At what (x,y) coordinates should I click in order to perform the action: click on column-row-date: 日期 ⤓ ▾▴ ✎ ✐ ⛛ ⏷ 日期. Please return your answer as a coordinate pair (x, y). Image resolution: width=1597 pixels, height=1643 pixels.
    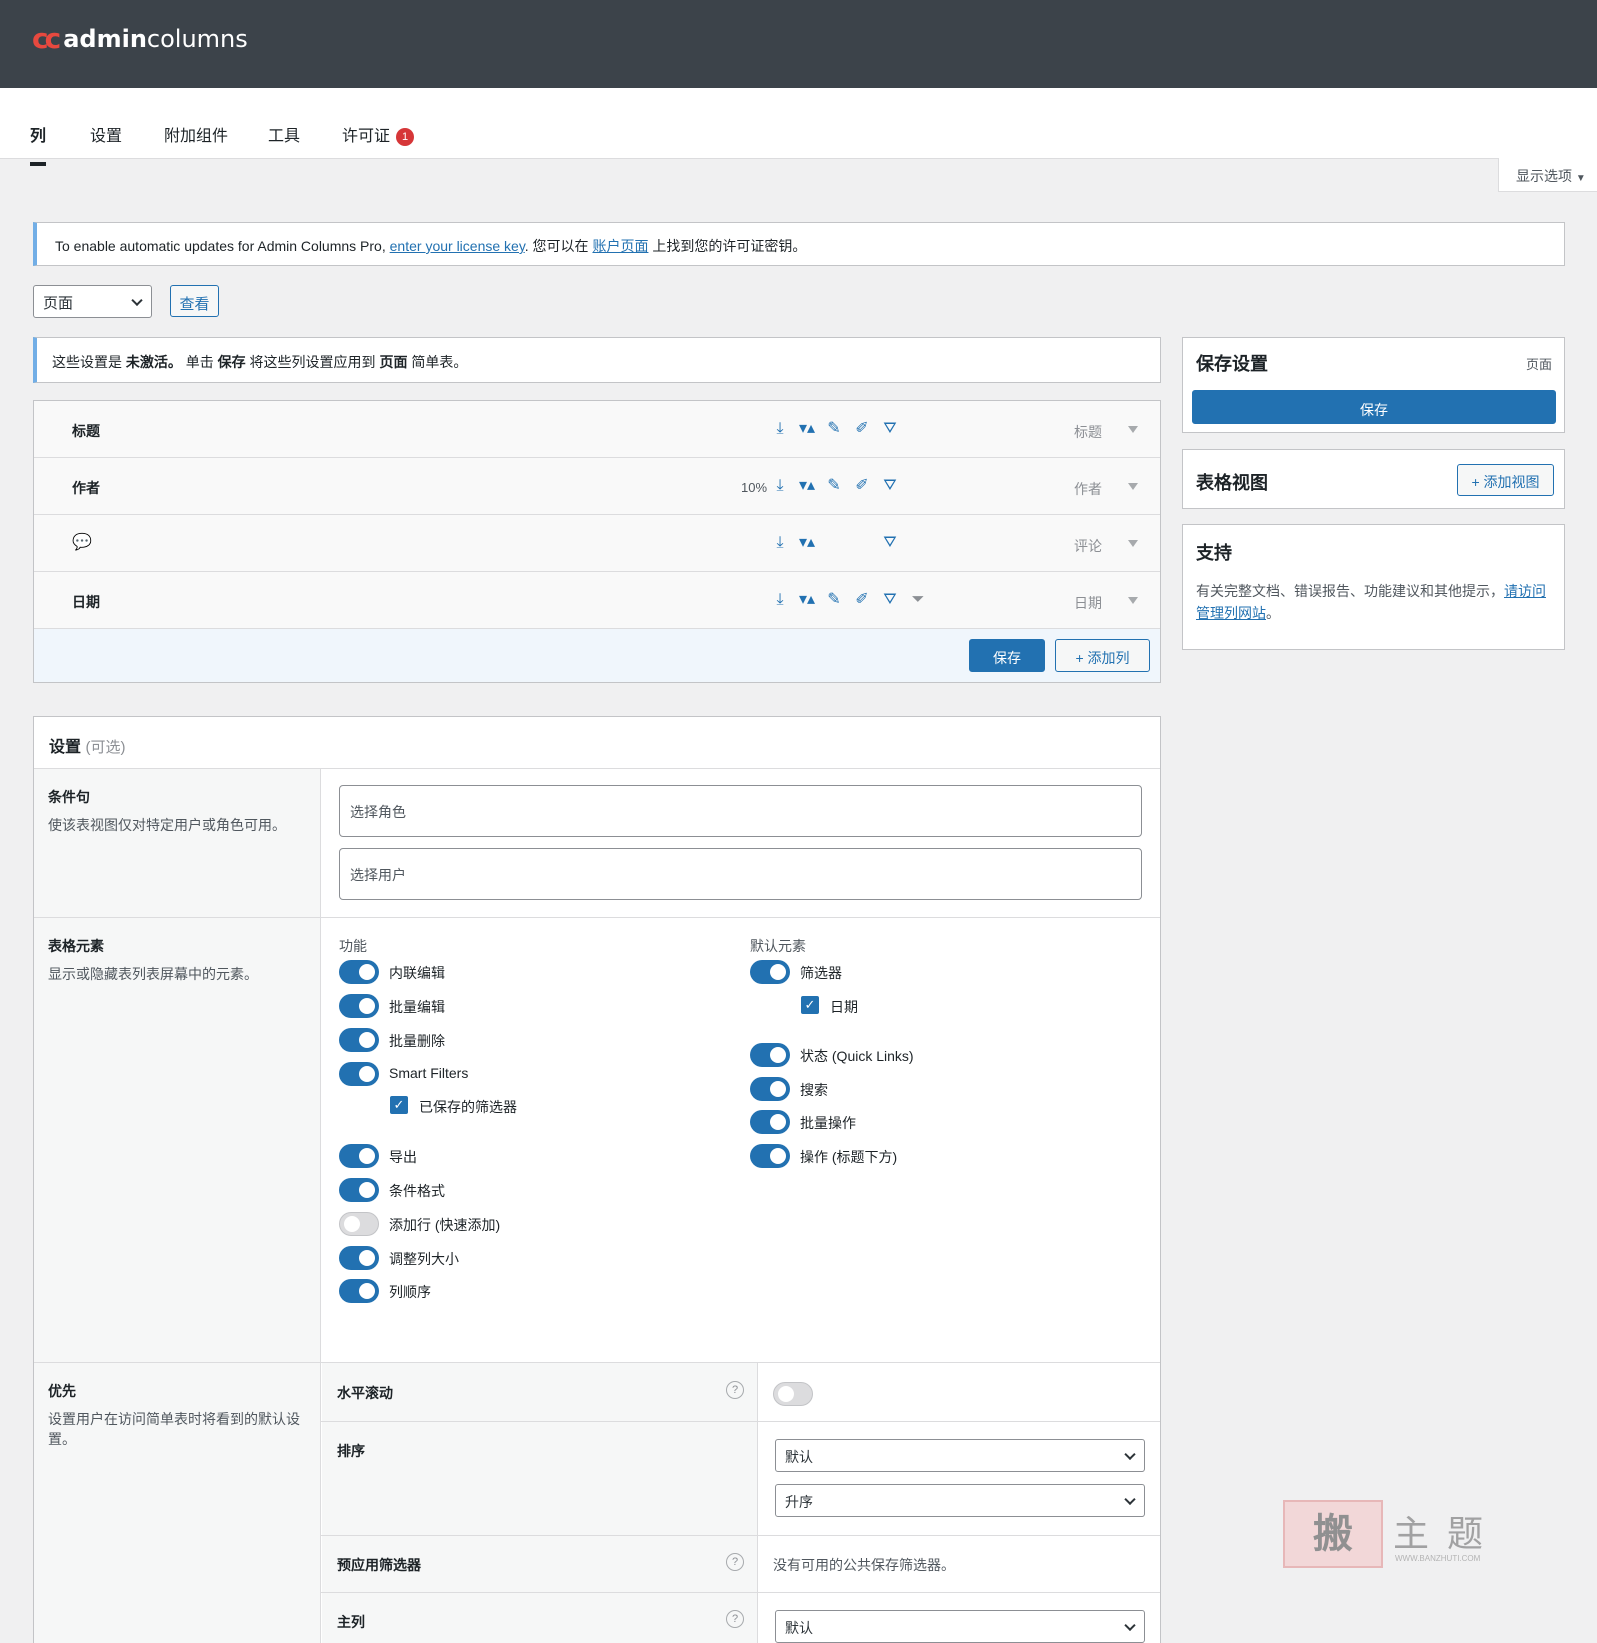
    Looking at the image, I should click on (597, 600).